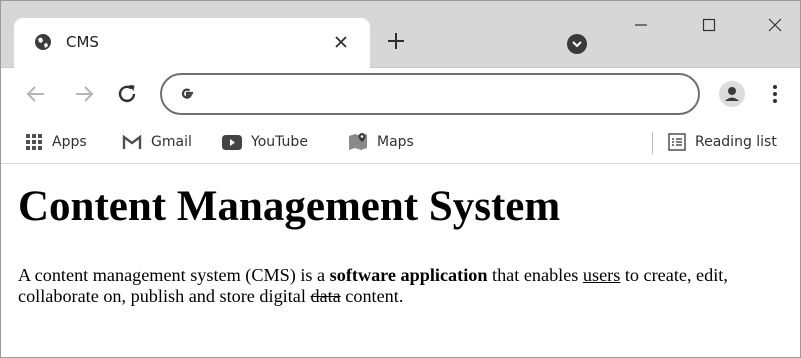 This screenshot has height=358, width=801. I want to click on forward-arrow-icon, so click(84, 94).